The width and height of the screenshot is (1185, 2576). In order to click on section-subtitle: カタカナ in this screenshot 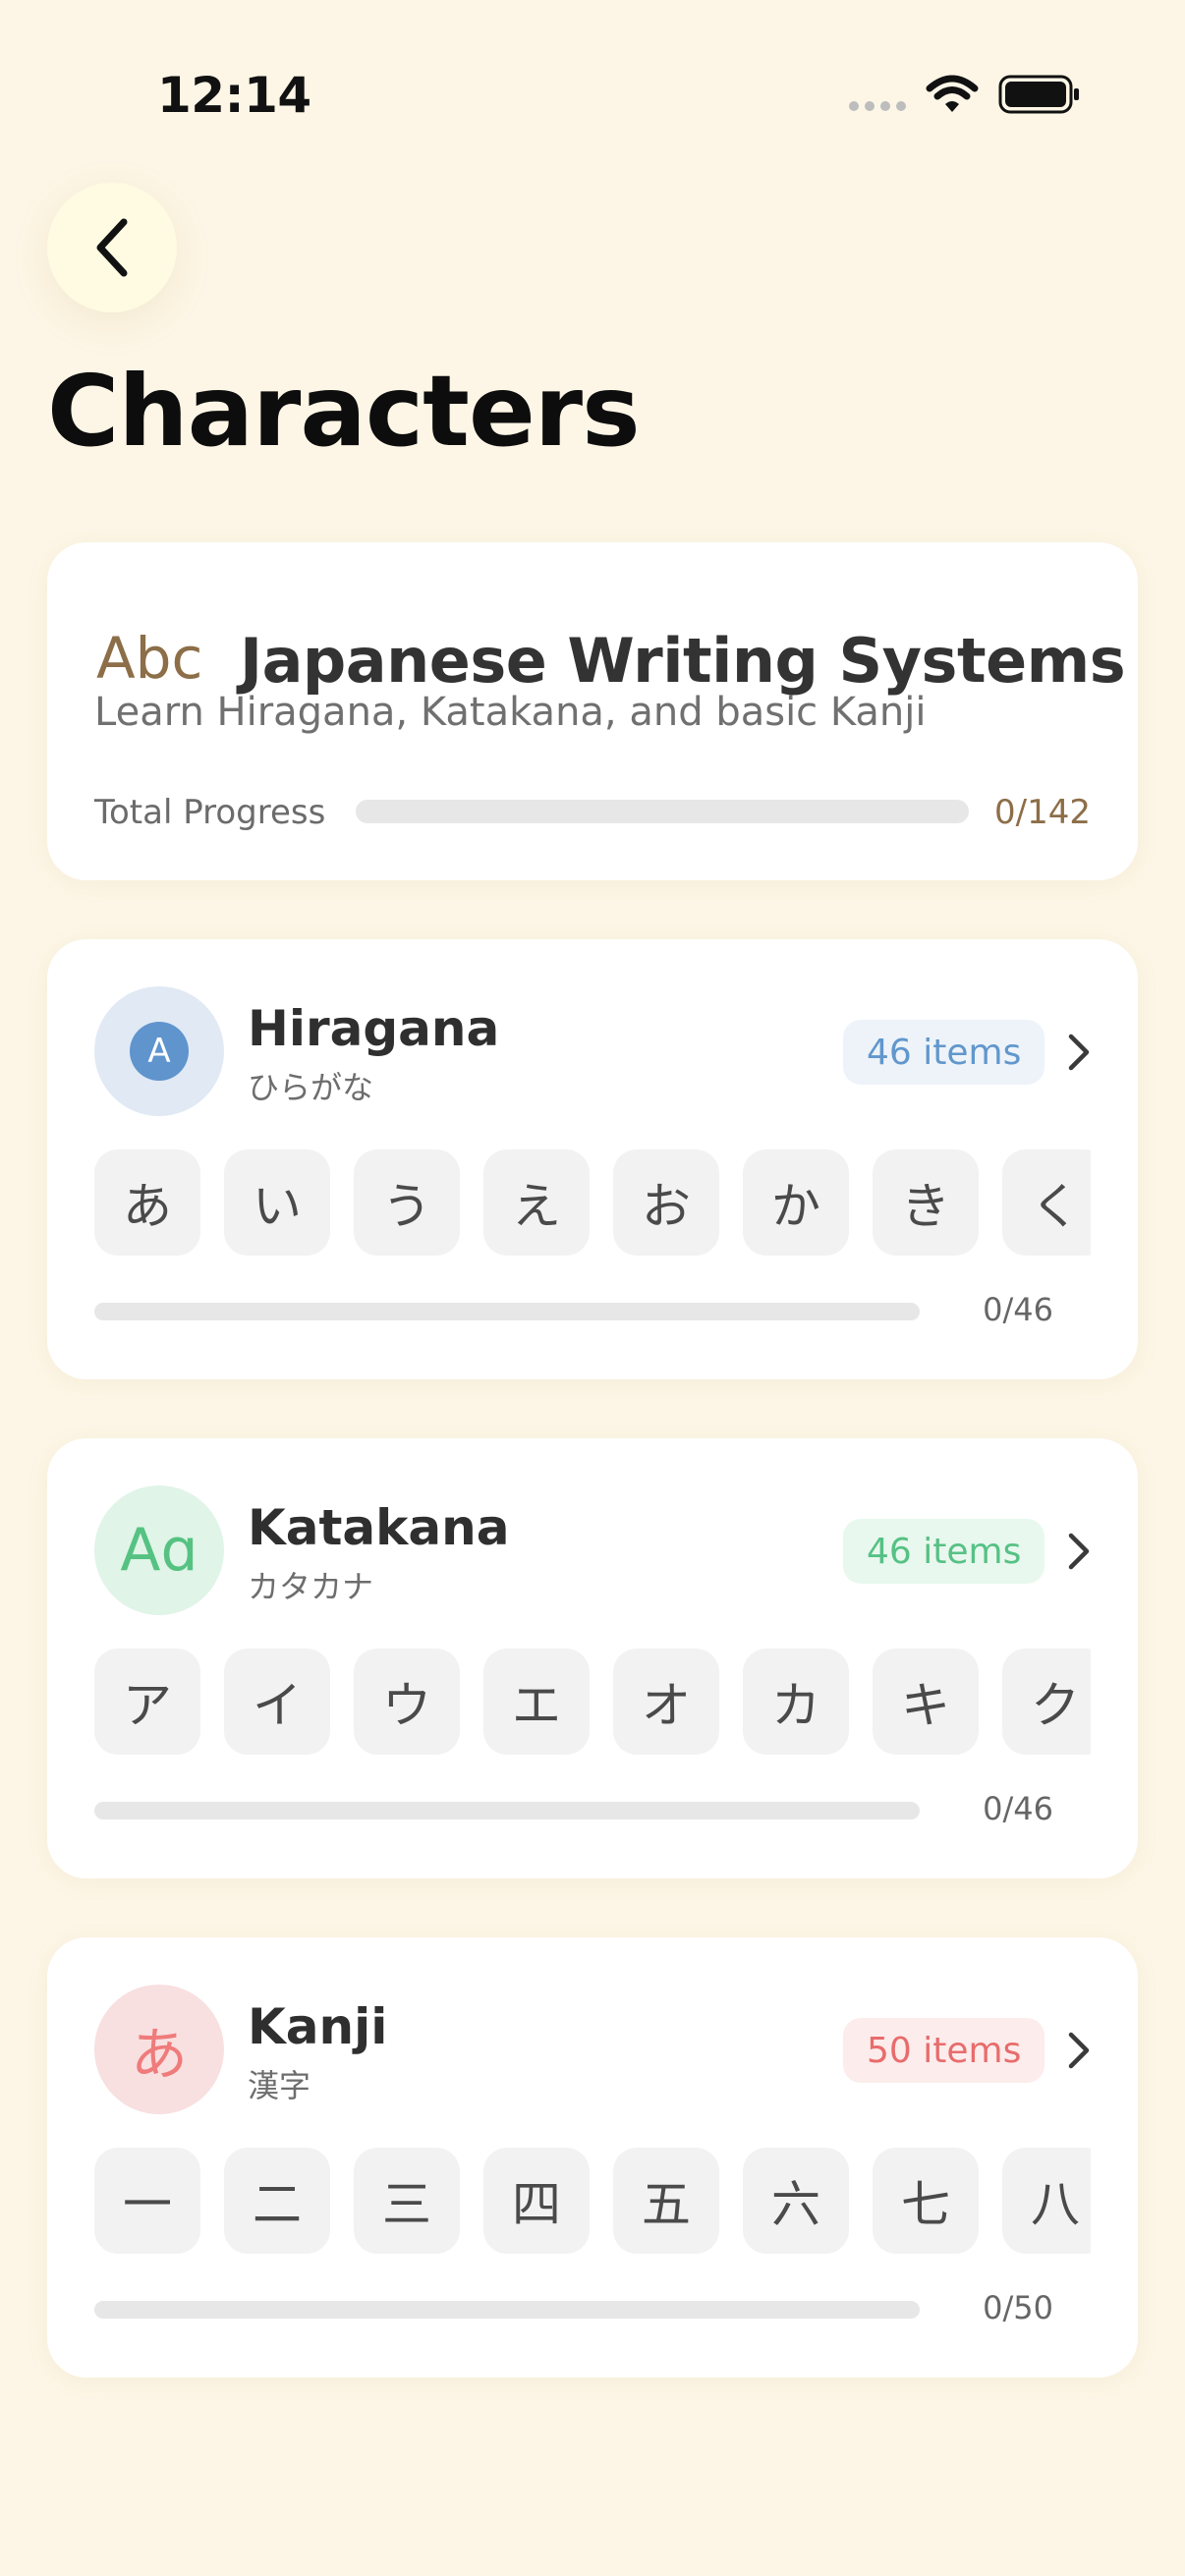, I will do `click(311, 1586)`.